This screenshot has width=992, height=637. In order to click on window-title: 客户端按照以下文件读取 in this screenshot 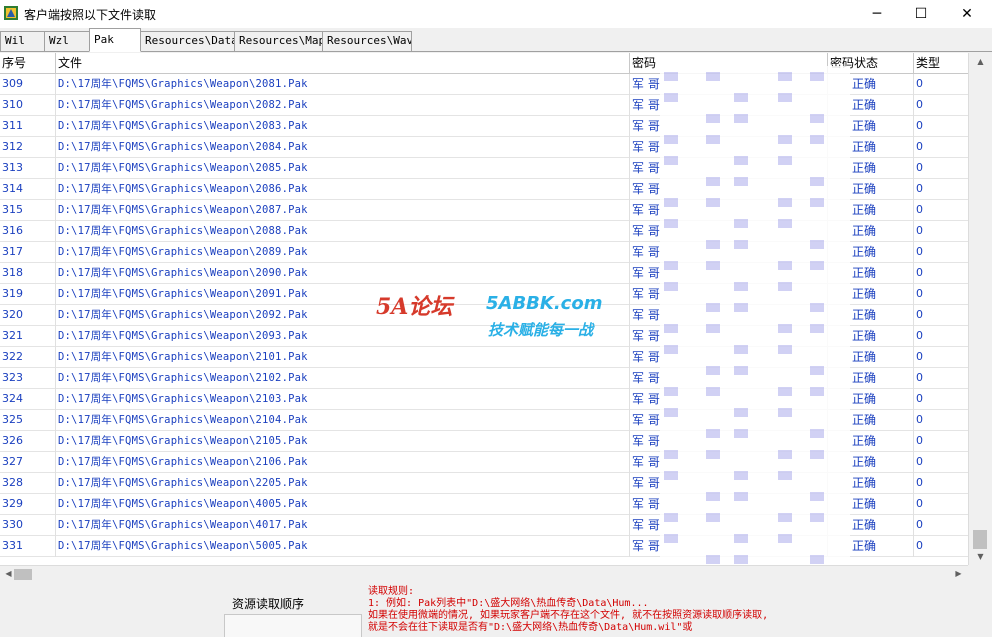, I will do `click(90, 15)`.